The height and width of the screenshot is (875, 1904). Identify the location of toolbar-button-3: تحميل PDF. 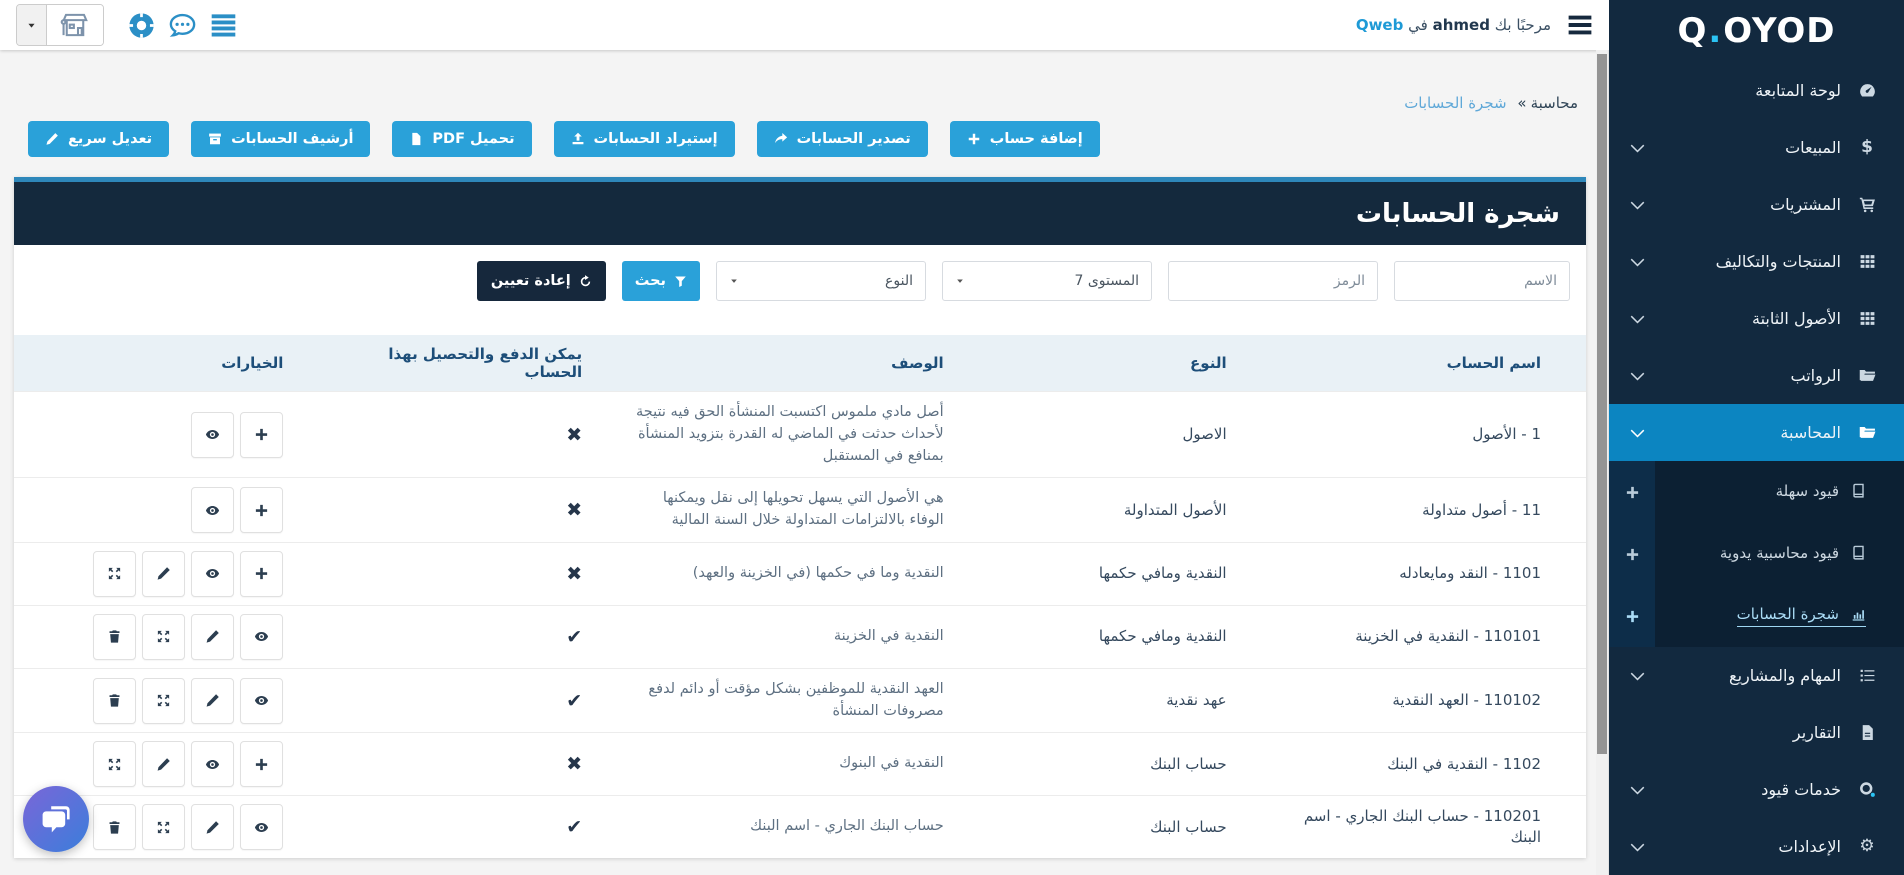
(462, 139).